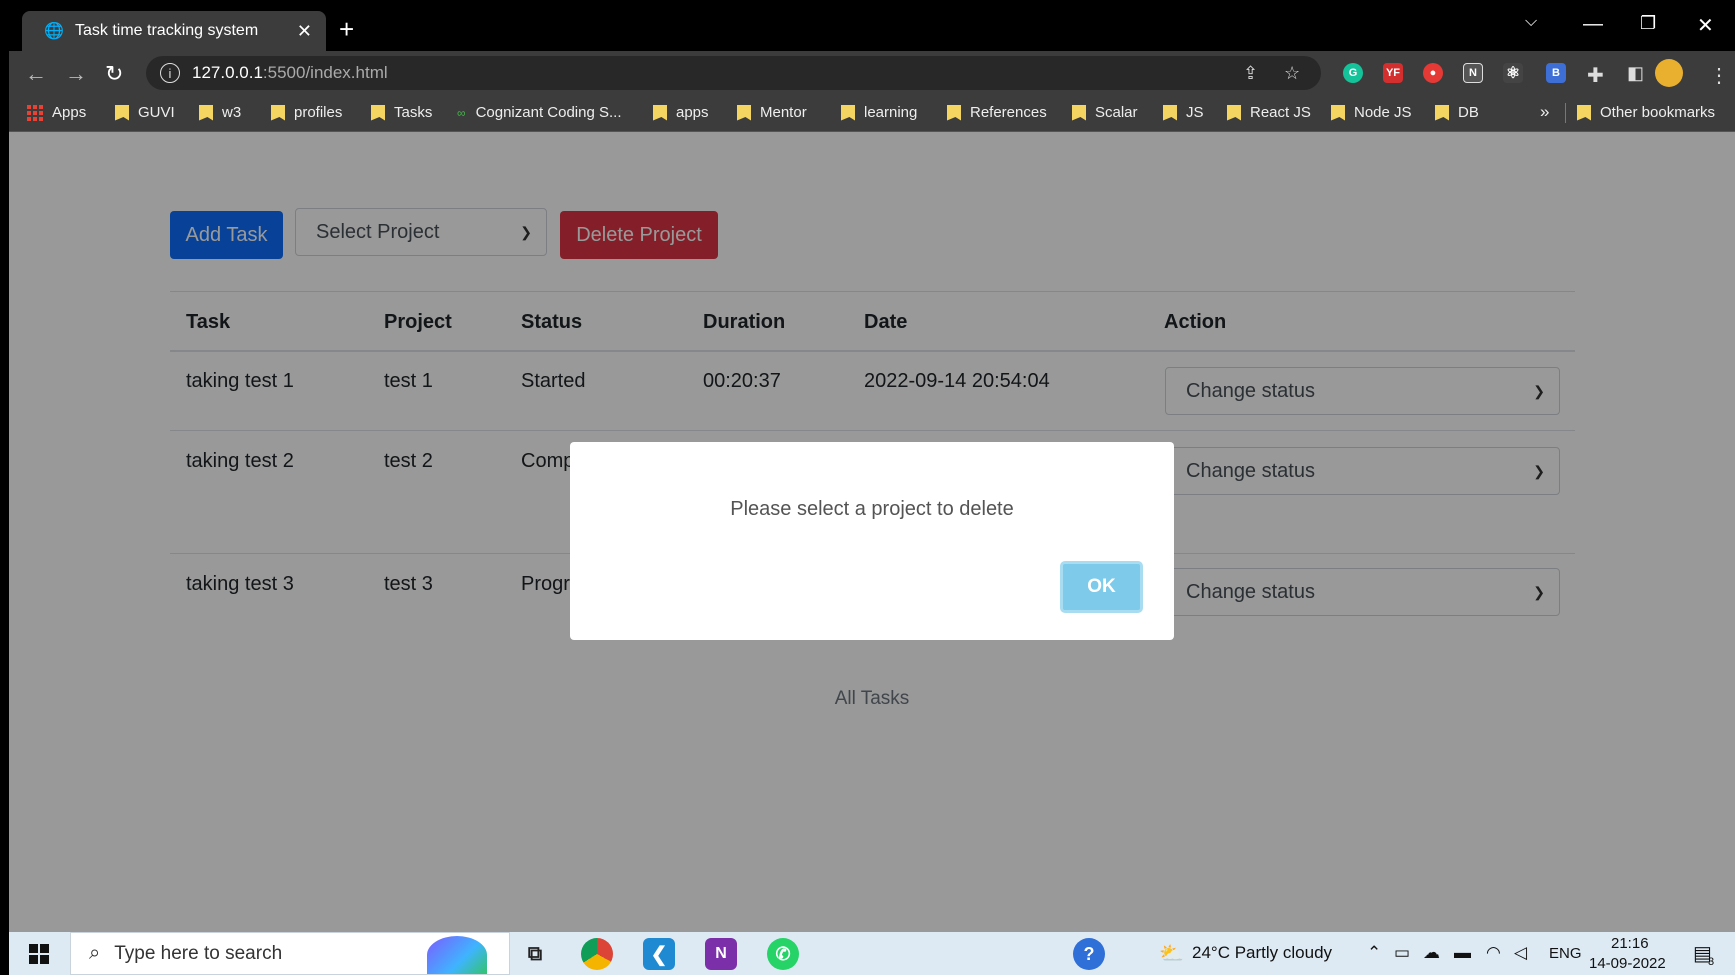 Image resolution: width=1735 pixels, height=975 pixels. What do you see at coordinates (167, 30) in the screenshot?
I see `tab-title: Task time tracking system` at bounding box center [167, 30].